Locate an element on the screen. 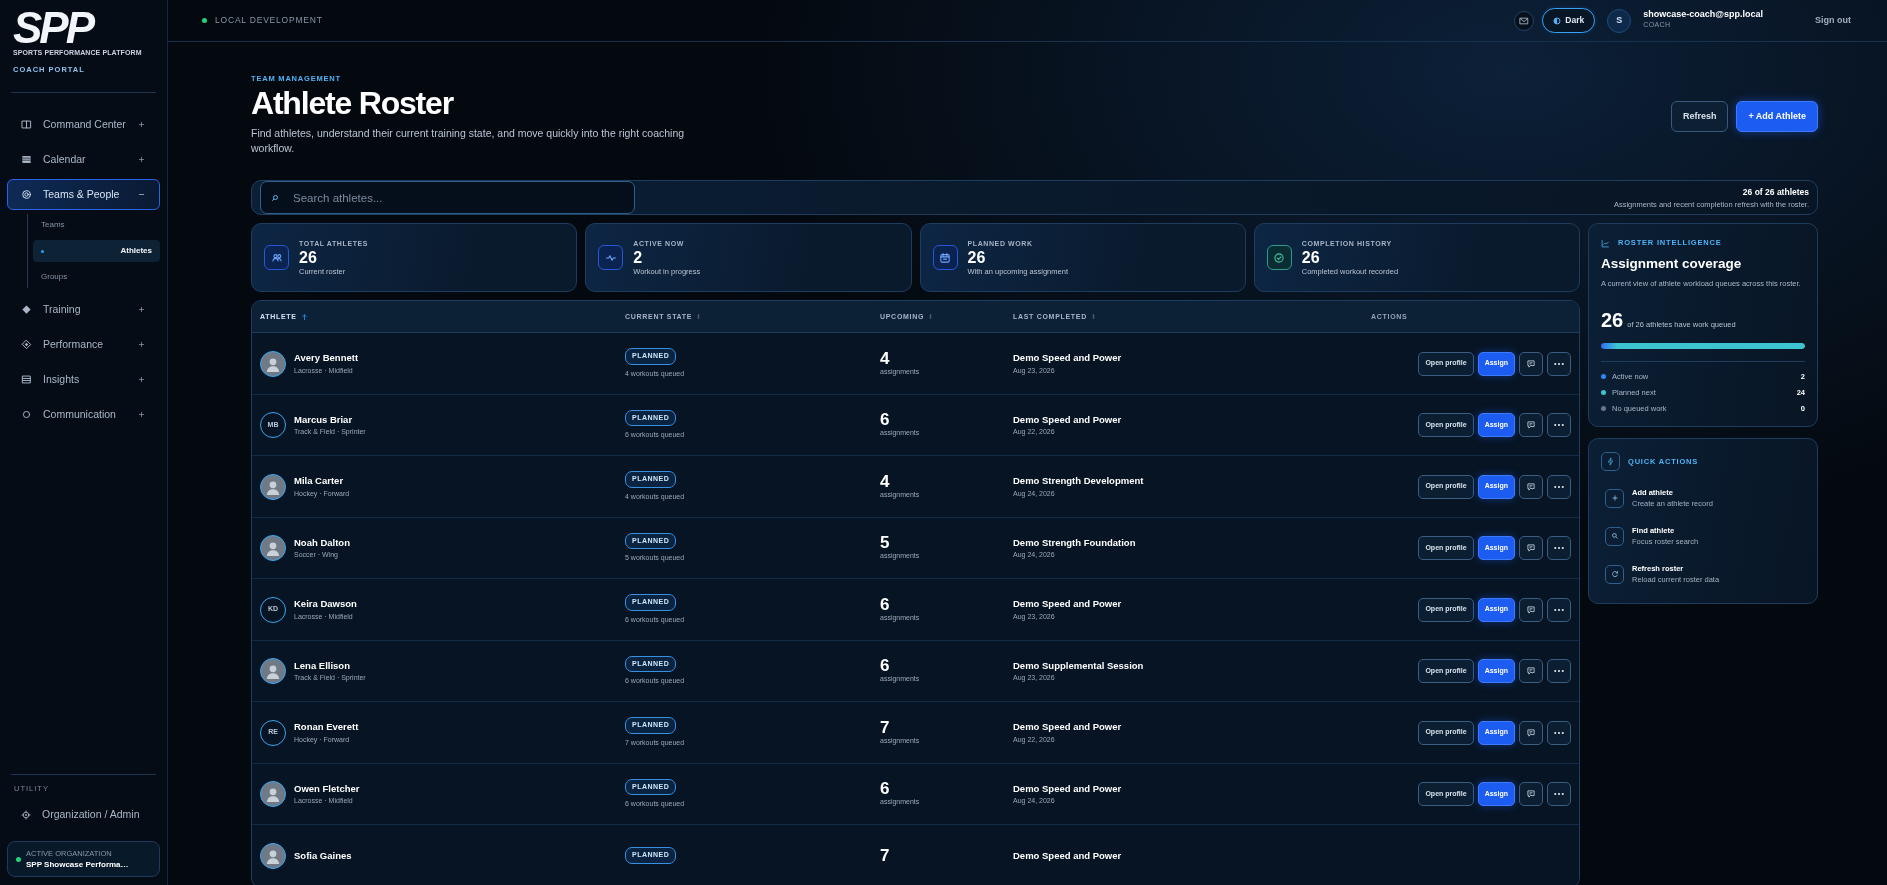 Image resolution: width=1887 pixels, height=885 pixels. bullet-icon is located at coordinates (42, 251).